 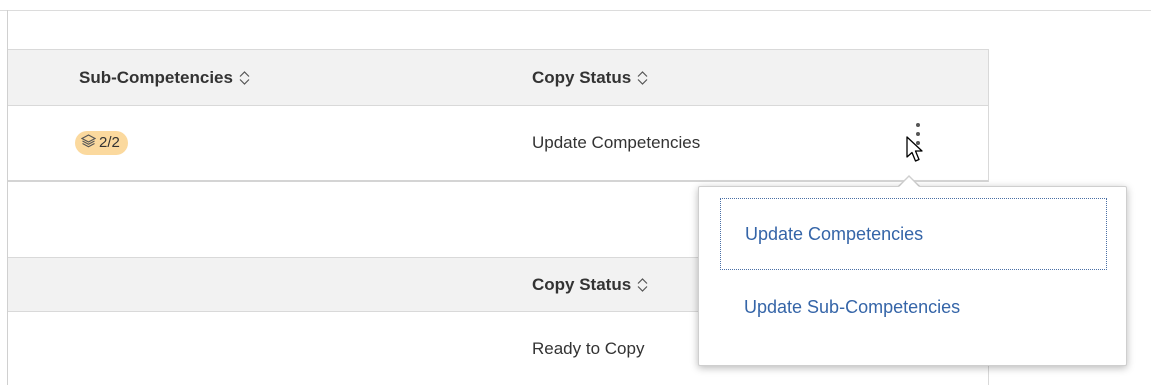 I want to click on sub-competencies-cell: 2/2, so click(x=101, y=142).